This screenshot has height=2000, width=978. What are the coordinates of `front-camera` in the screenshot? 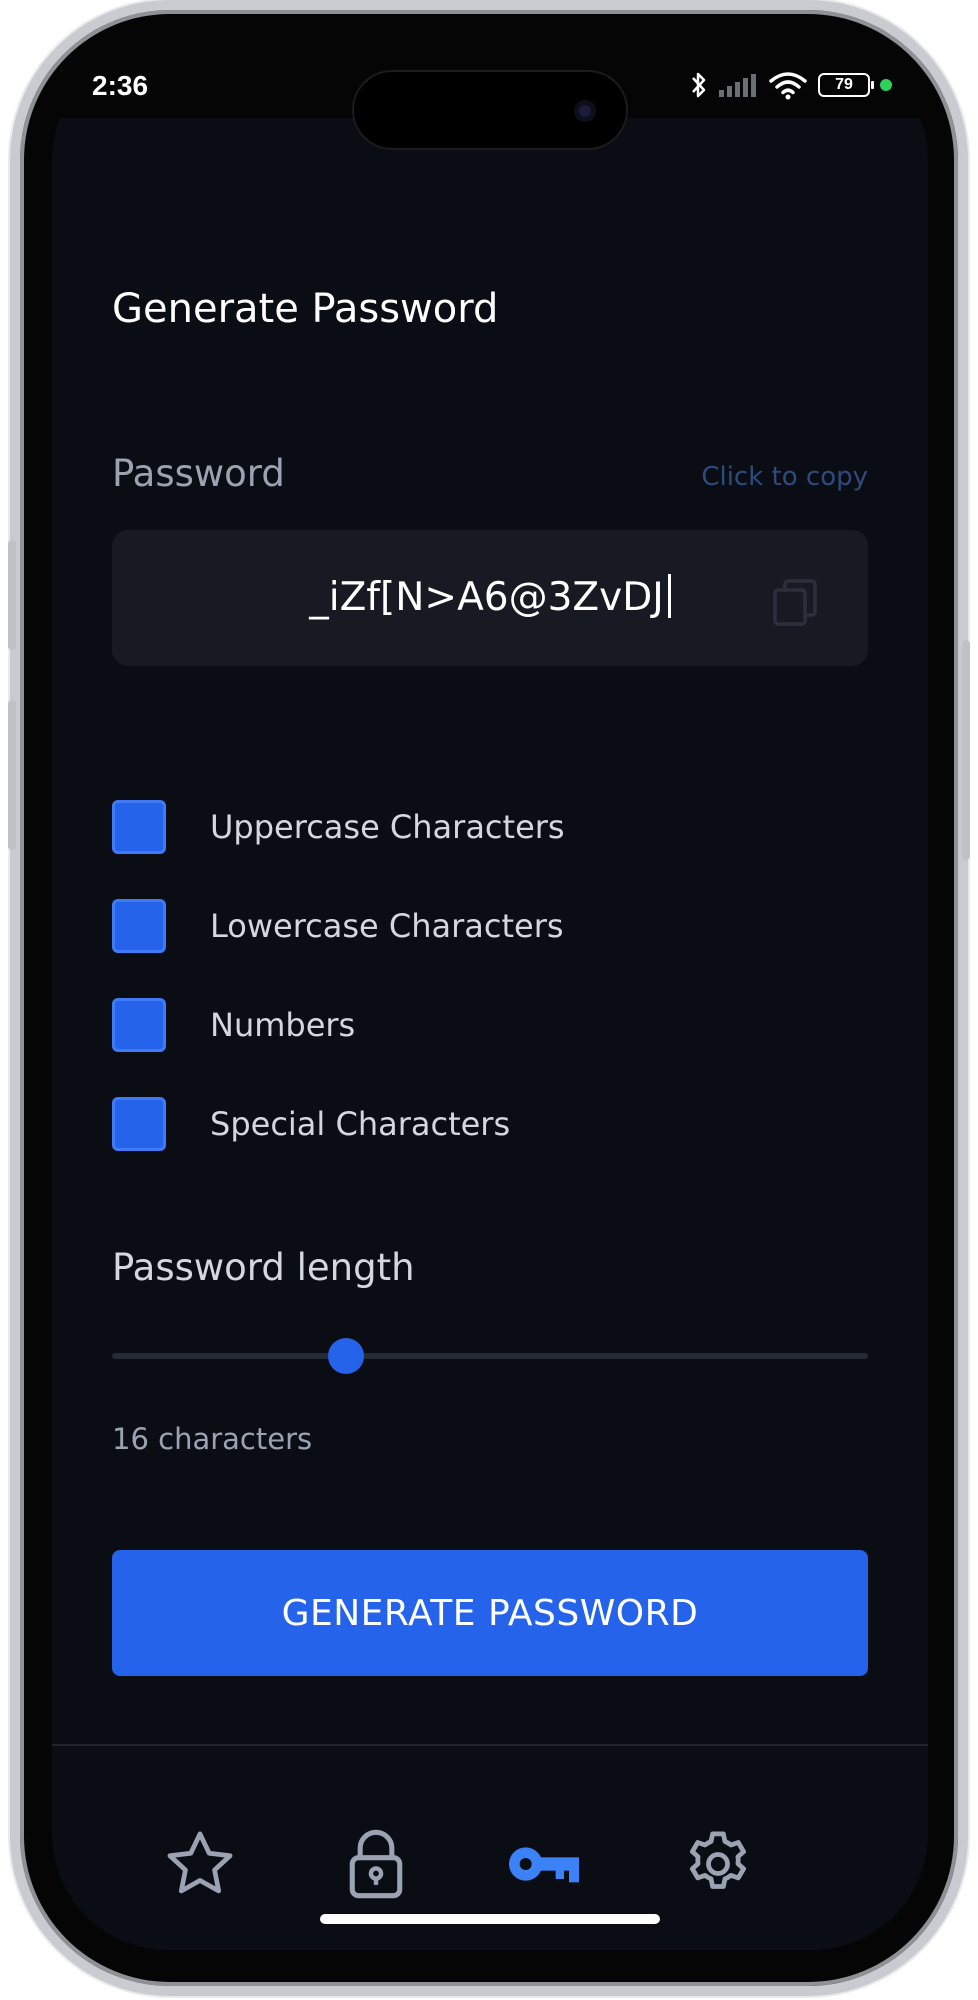 It's located at (585, 111).